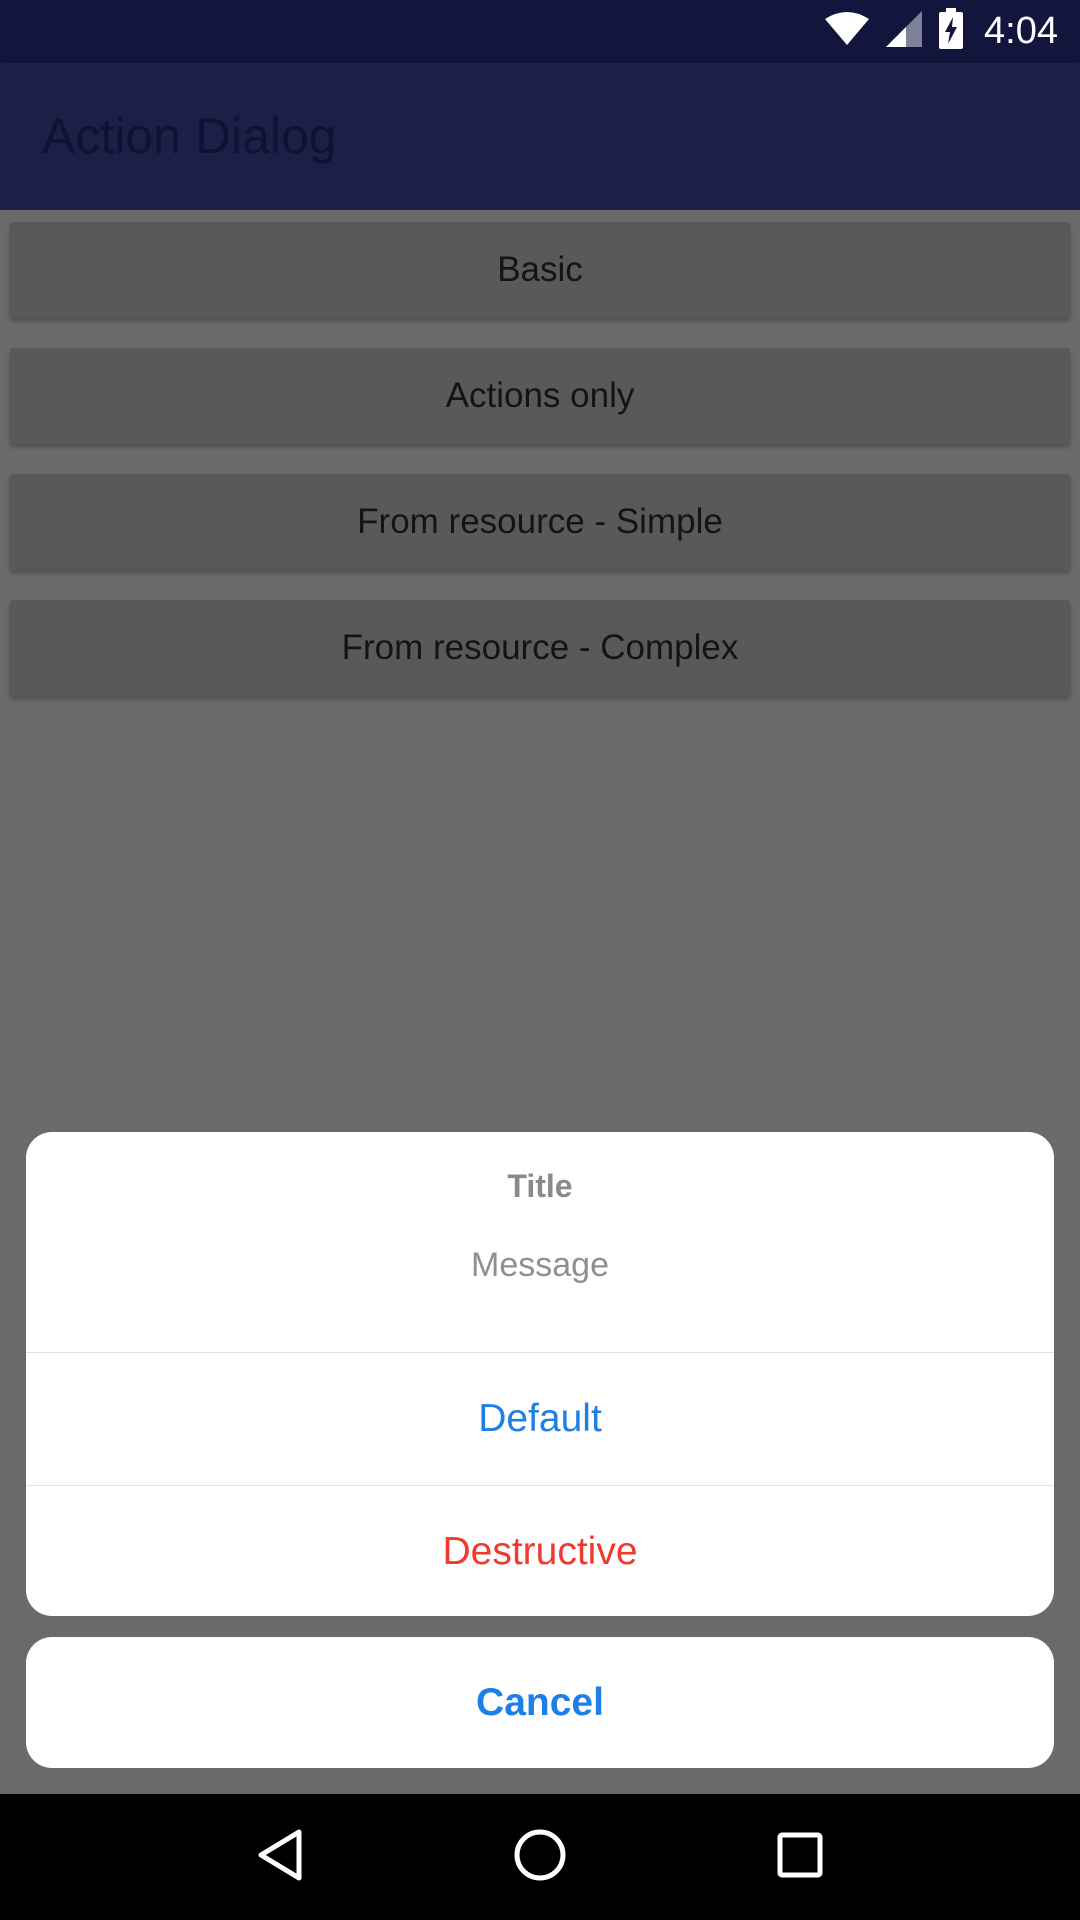  I want to click on cancel-button: Cancel, so click(540, 1702).